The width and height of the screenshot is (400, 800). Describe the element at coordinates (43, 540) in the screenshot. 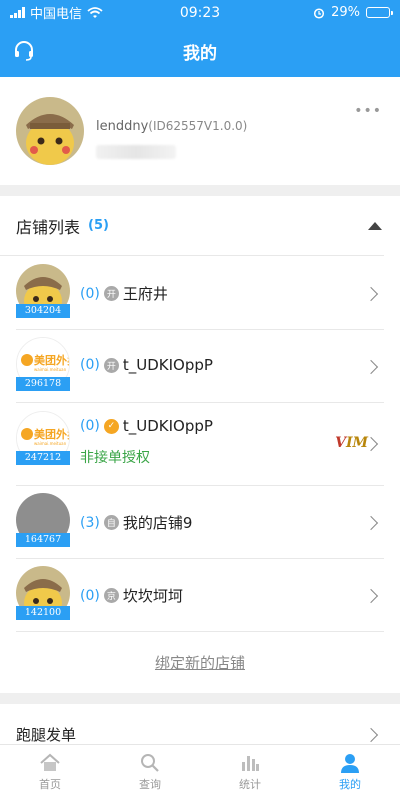

I see `store-id-badge: 164767` at that location.